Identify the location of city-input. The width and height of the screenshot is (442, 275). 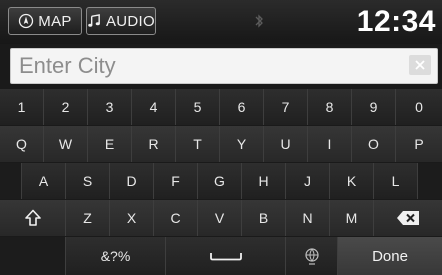
(201, 66).